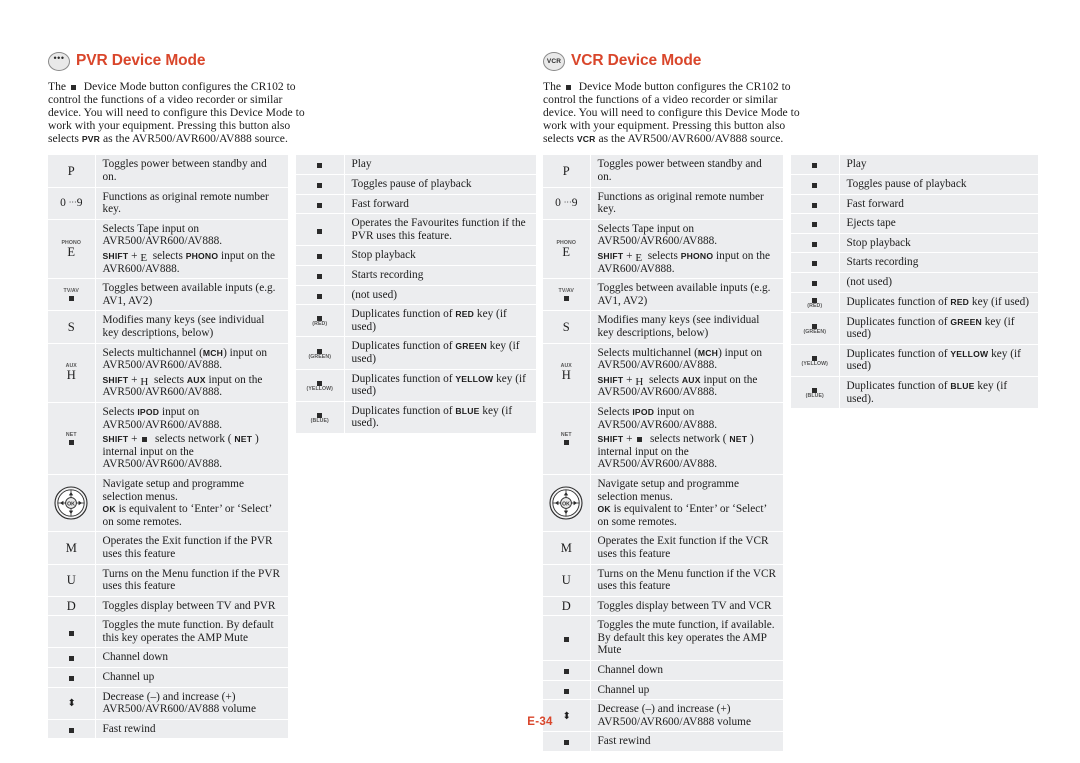  I want to click on shift-key-glyph: E, so click(144, 258).